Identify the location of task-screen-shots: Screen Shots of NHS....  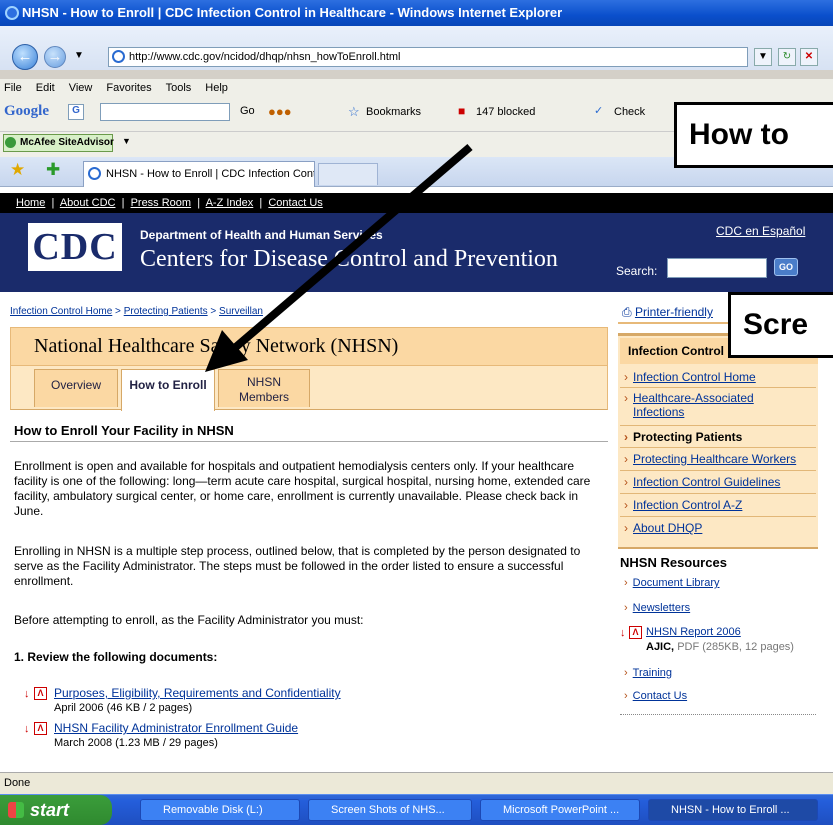
(390, 810).